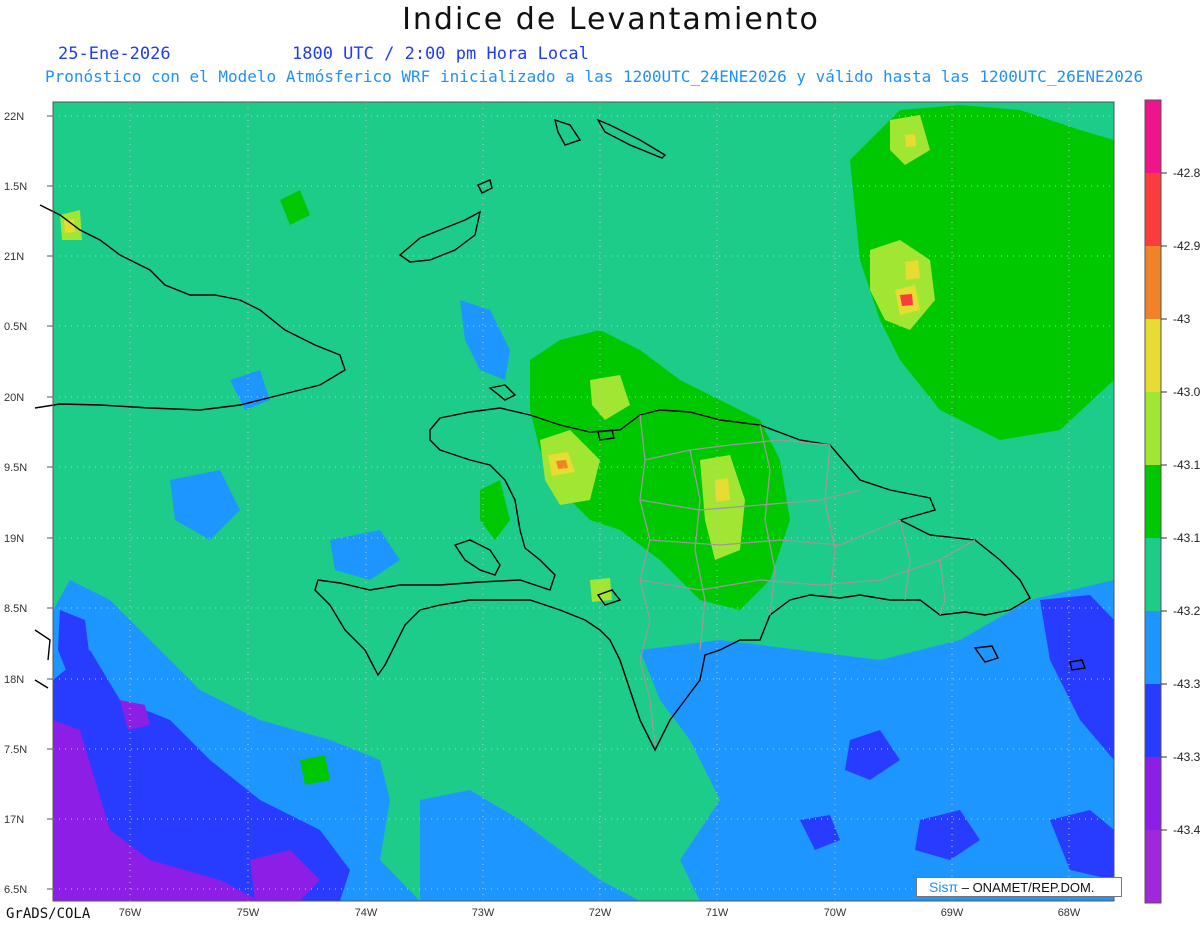 The height and width of the screenshot is (927, 1200). I want to click on lon-label: 76W, so click(130, 913).